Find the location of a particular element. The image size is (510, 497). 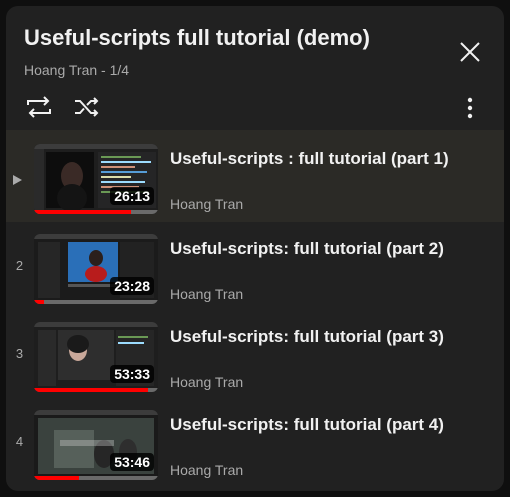

video-title: Useful-scripts : full tutorial (part 1) is located at coordinates (315, 158).